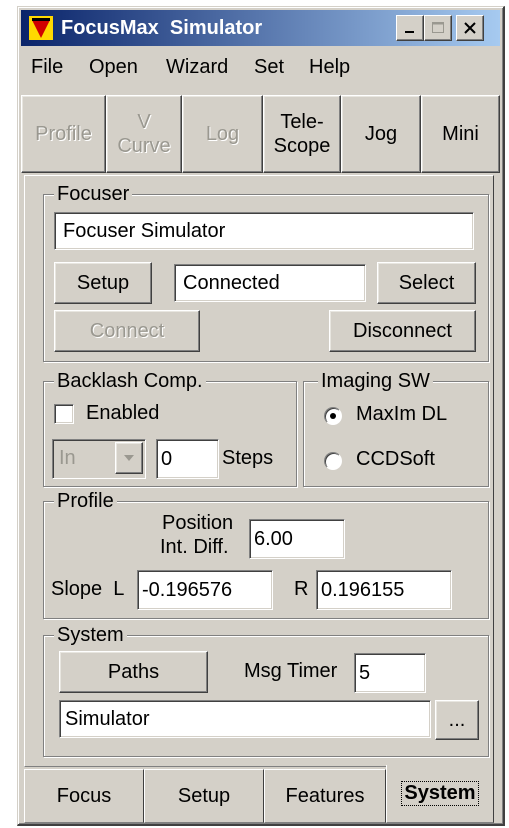 The height and width of the screenshot is (828, 509). What do you see at coordinates (333, 461) in the screenshot?
I see `ccdsoft-radio` at bounding box center [333, 461].